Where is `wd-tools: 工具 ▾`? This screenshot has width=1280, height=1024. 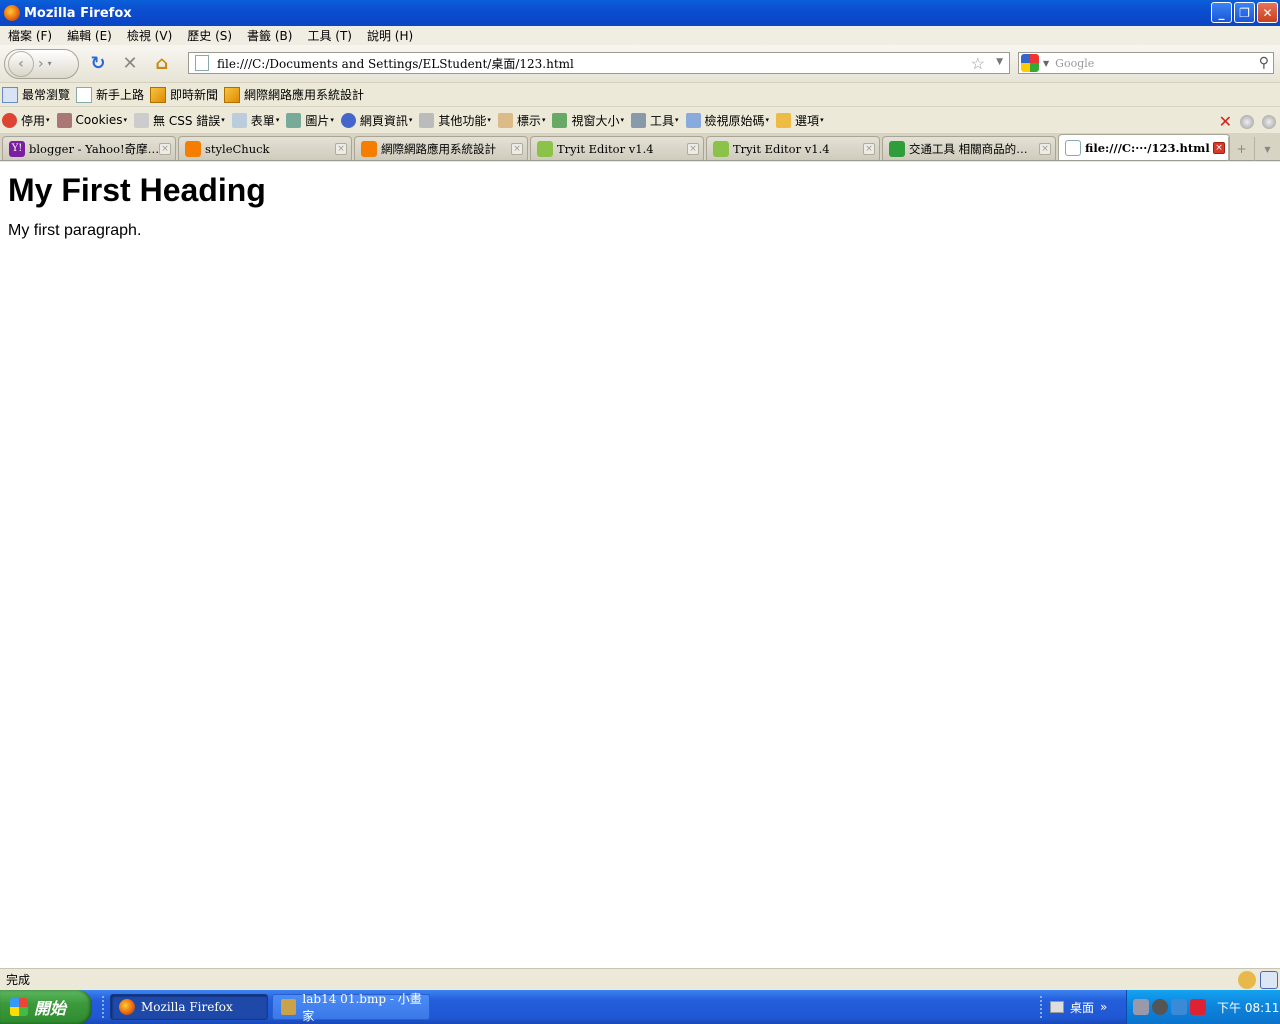 wd-tools: 工具 ▾ is located at coordinates (654, 120).